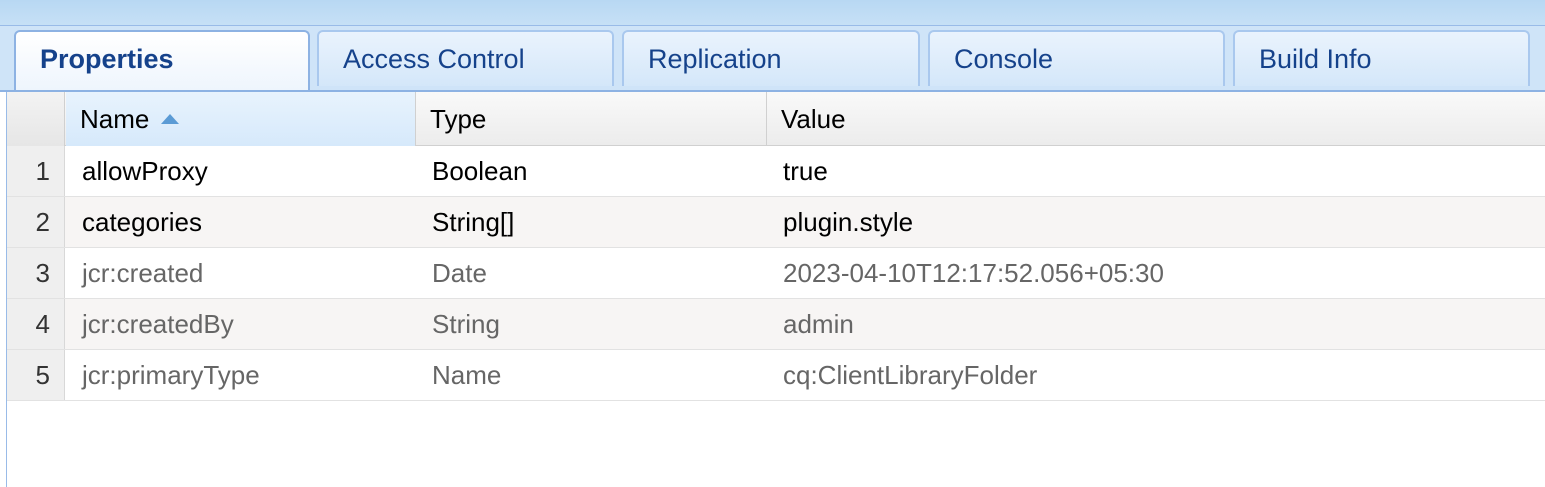 Image resolution: width=1545 pixels, height=487 pixels. What do you see at coordinates (36, 273) in the screenshot?
I see `row-number: 3` at bounding box center [36, 273].